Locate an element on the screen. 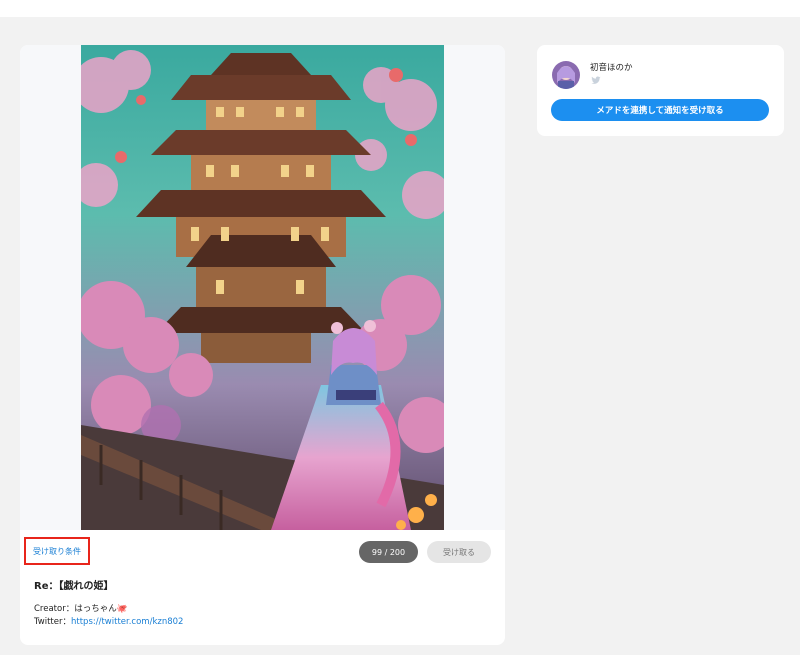  connect-email-button: メアドを連携して通知を受け取る is located at coordinates (660, 110).